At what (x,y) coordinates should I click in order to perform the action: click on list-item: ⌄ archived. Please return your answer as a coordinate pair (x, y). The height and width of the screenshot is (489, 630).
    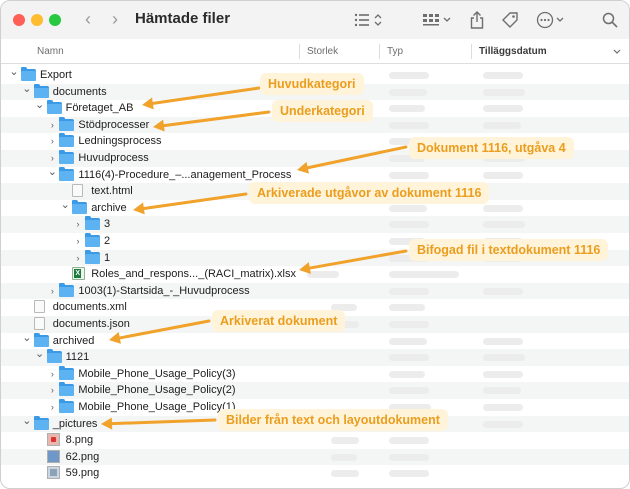
    Looking at the image, I should click on (315, 340).